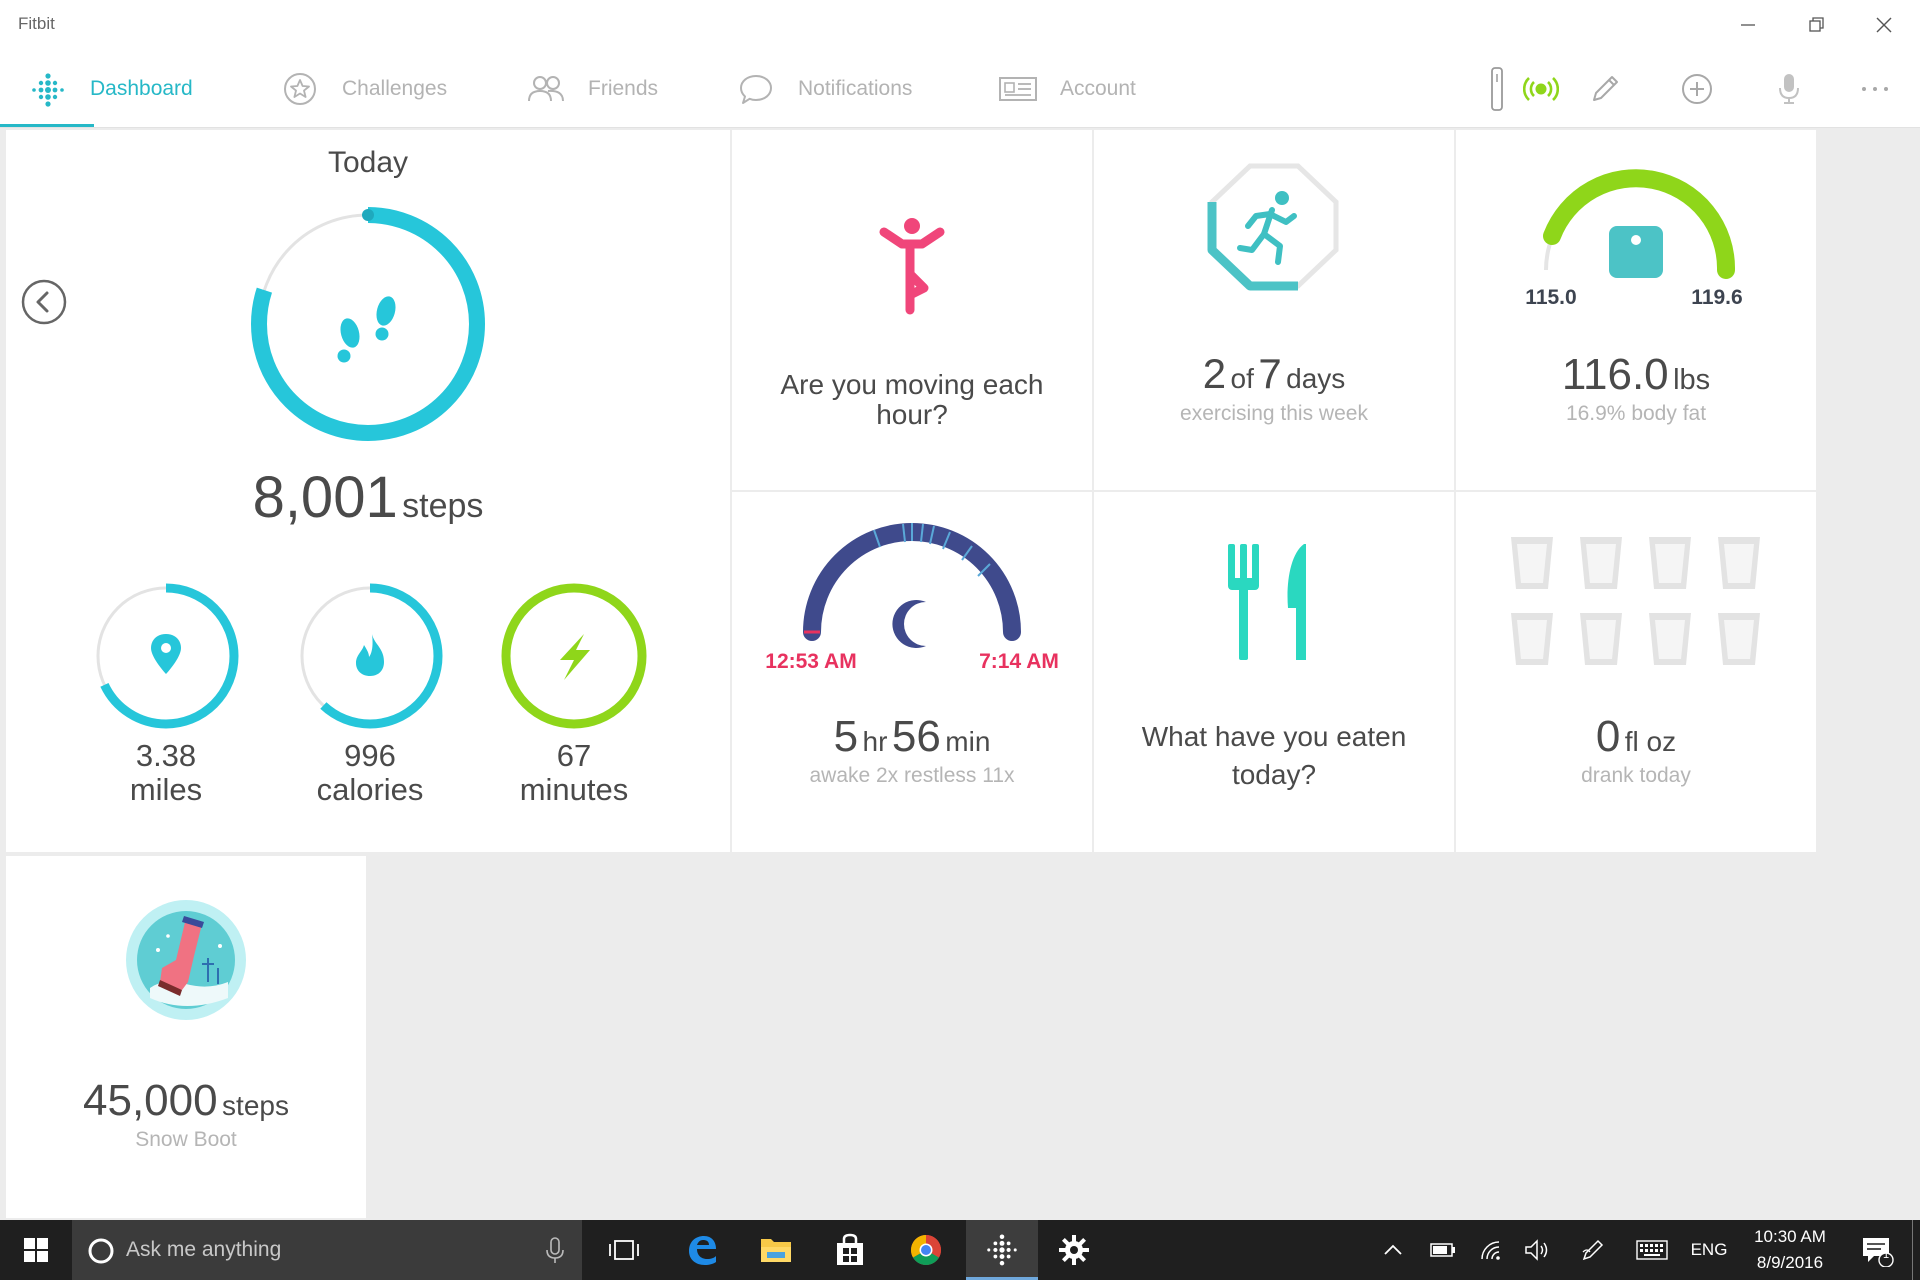  Describe the element at coordinates (36, 1250) in the screenshot. I see `start-button` at that location.